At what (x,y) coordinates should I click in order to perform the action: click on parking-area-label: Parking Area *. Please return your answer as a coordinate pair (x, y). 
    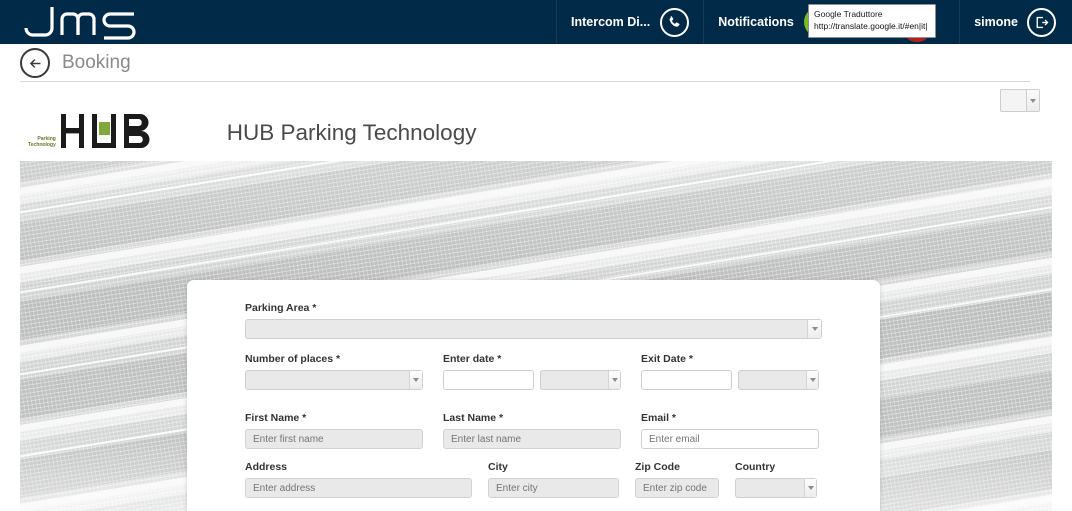
    Looking at the image, I should click on (281, 308).